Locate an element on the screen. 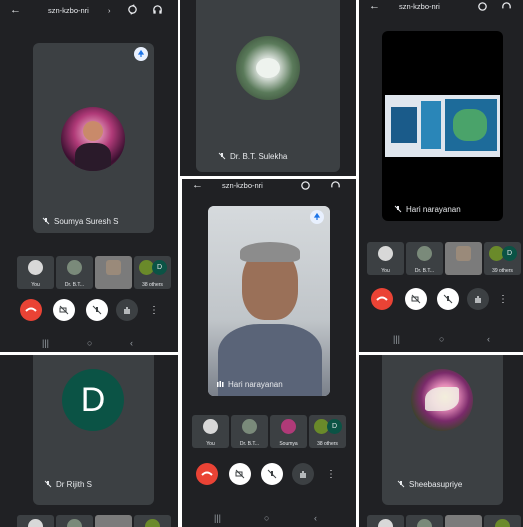  screen-panel-2: Dr. B.T. Sulekha is located at coordinates (268, 88).